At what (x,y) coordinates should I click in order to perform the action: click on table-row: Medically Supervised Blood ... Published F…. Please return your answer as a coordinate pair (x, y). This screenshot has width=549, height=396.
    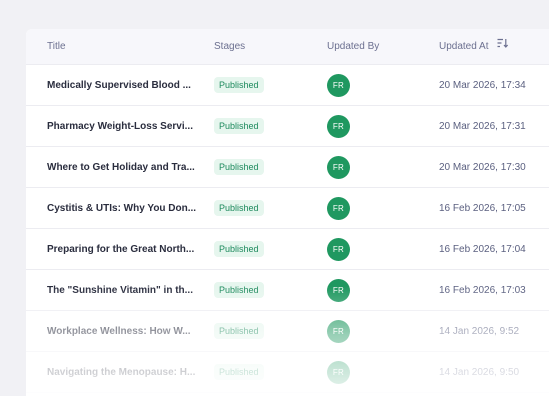
    Looking at the image, I should click on (287, 85).